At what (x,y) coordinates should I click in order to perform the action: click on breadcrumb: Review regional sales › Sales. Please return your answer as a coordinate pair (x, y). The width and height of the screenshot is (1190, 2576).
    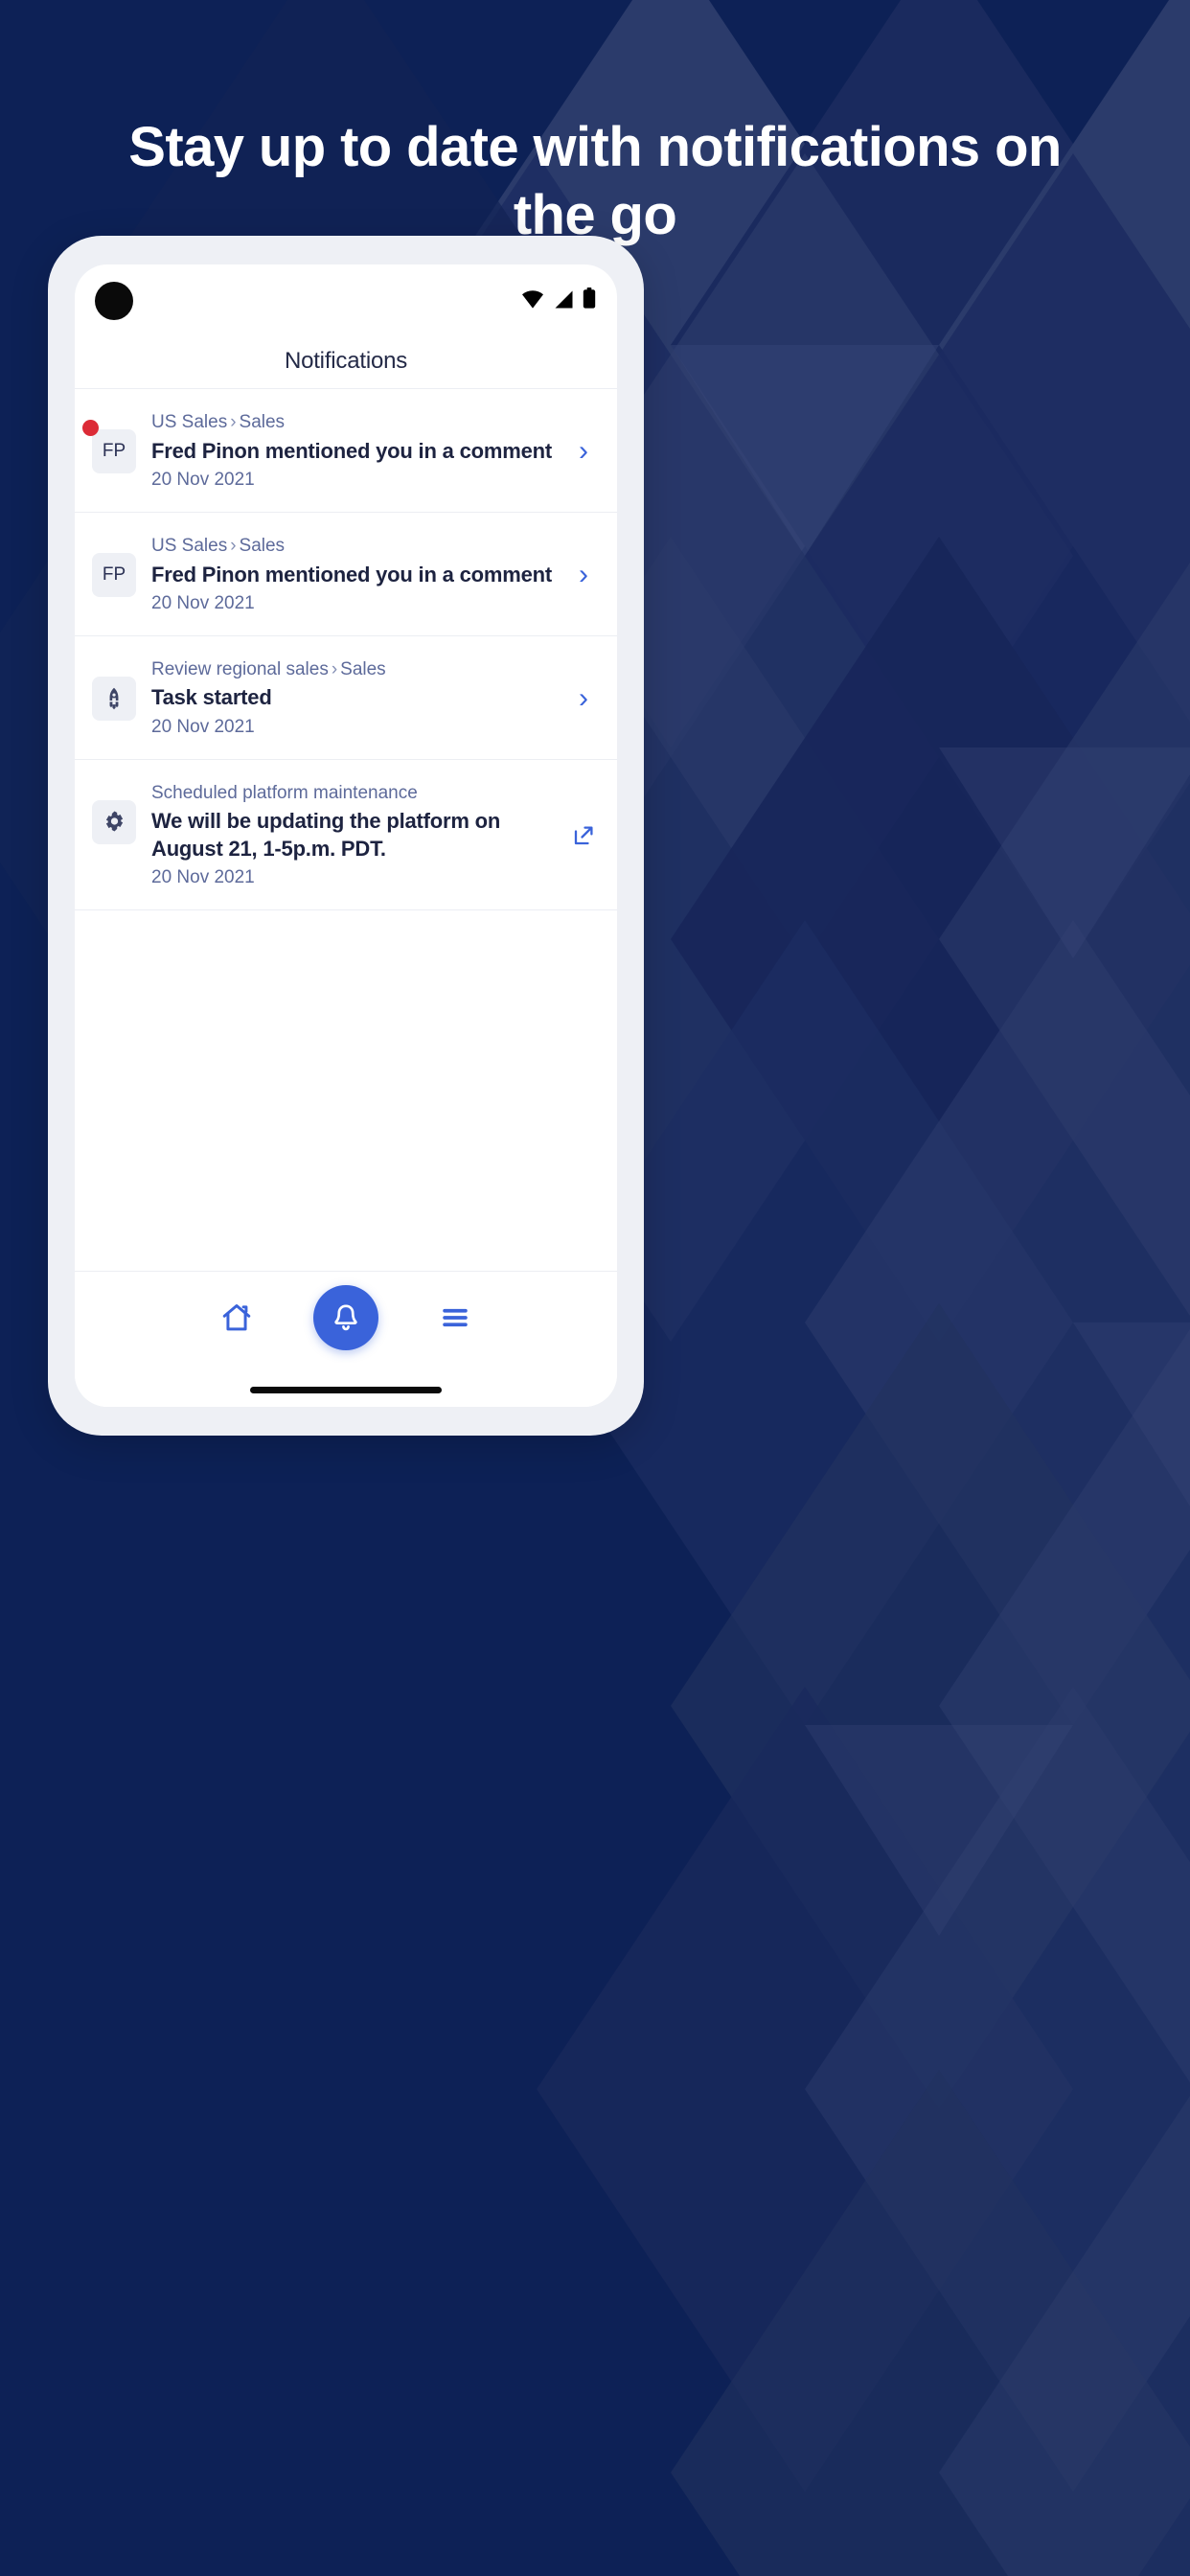
    Looking at the image, I should click on (356, 669).